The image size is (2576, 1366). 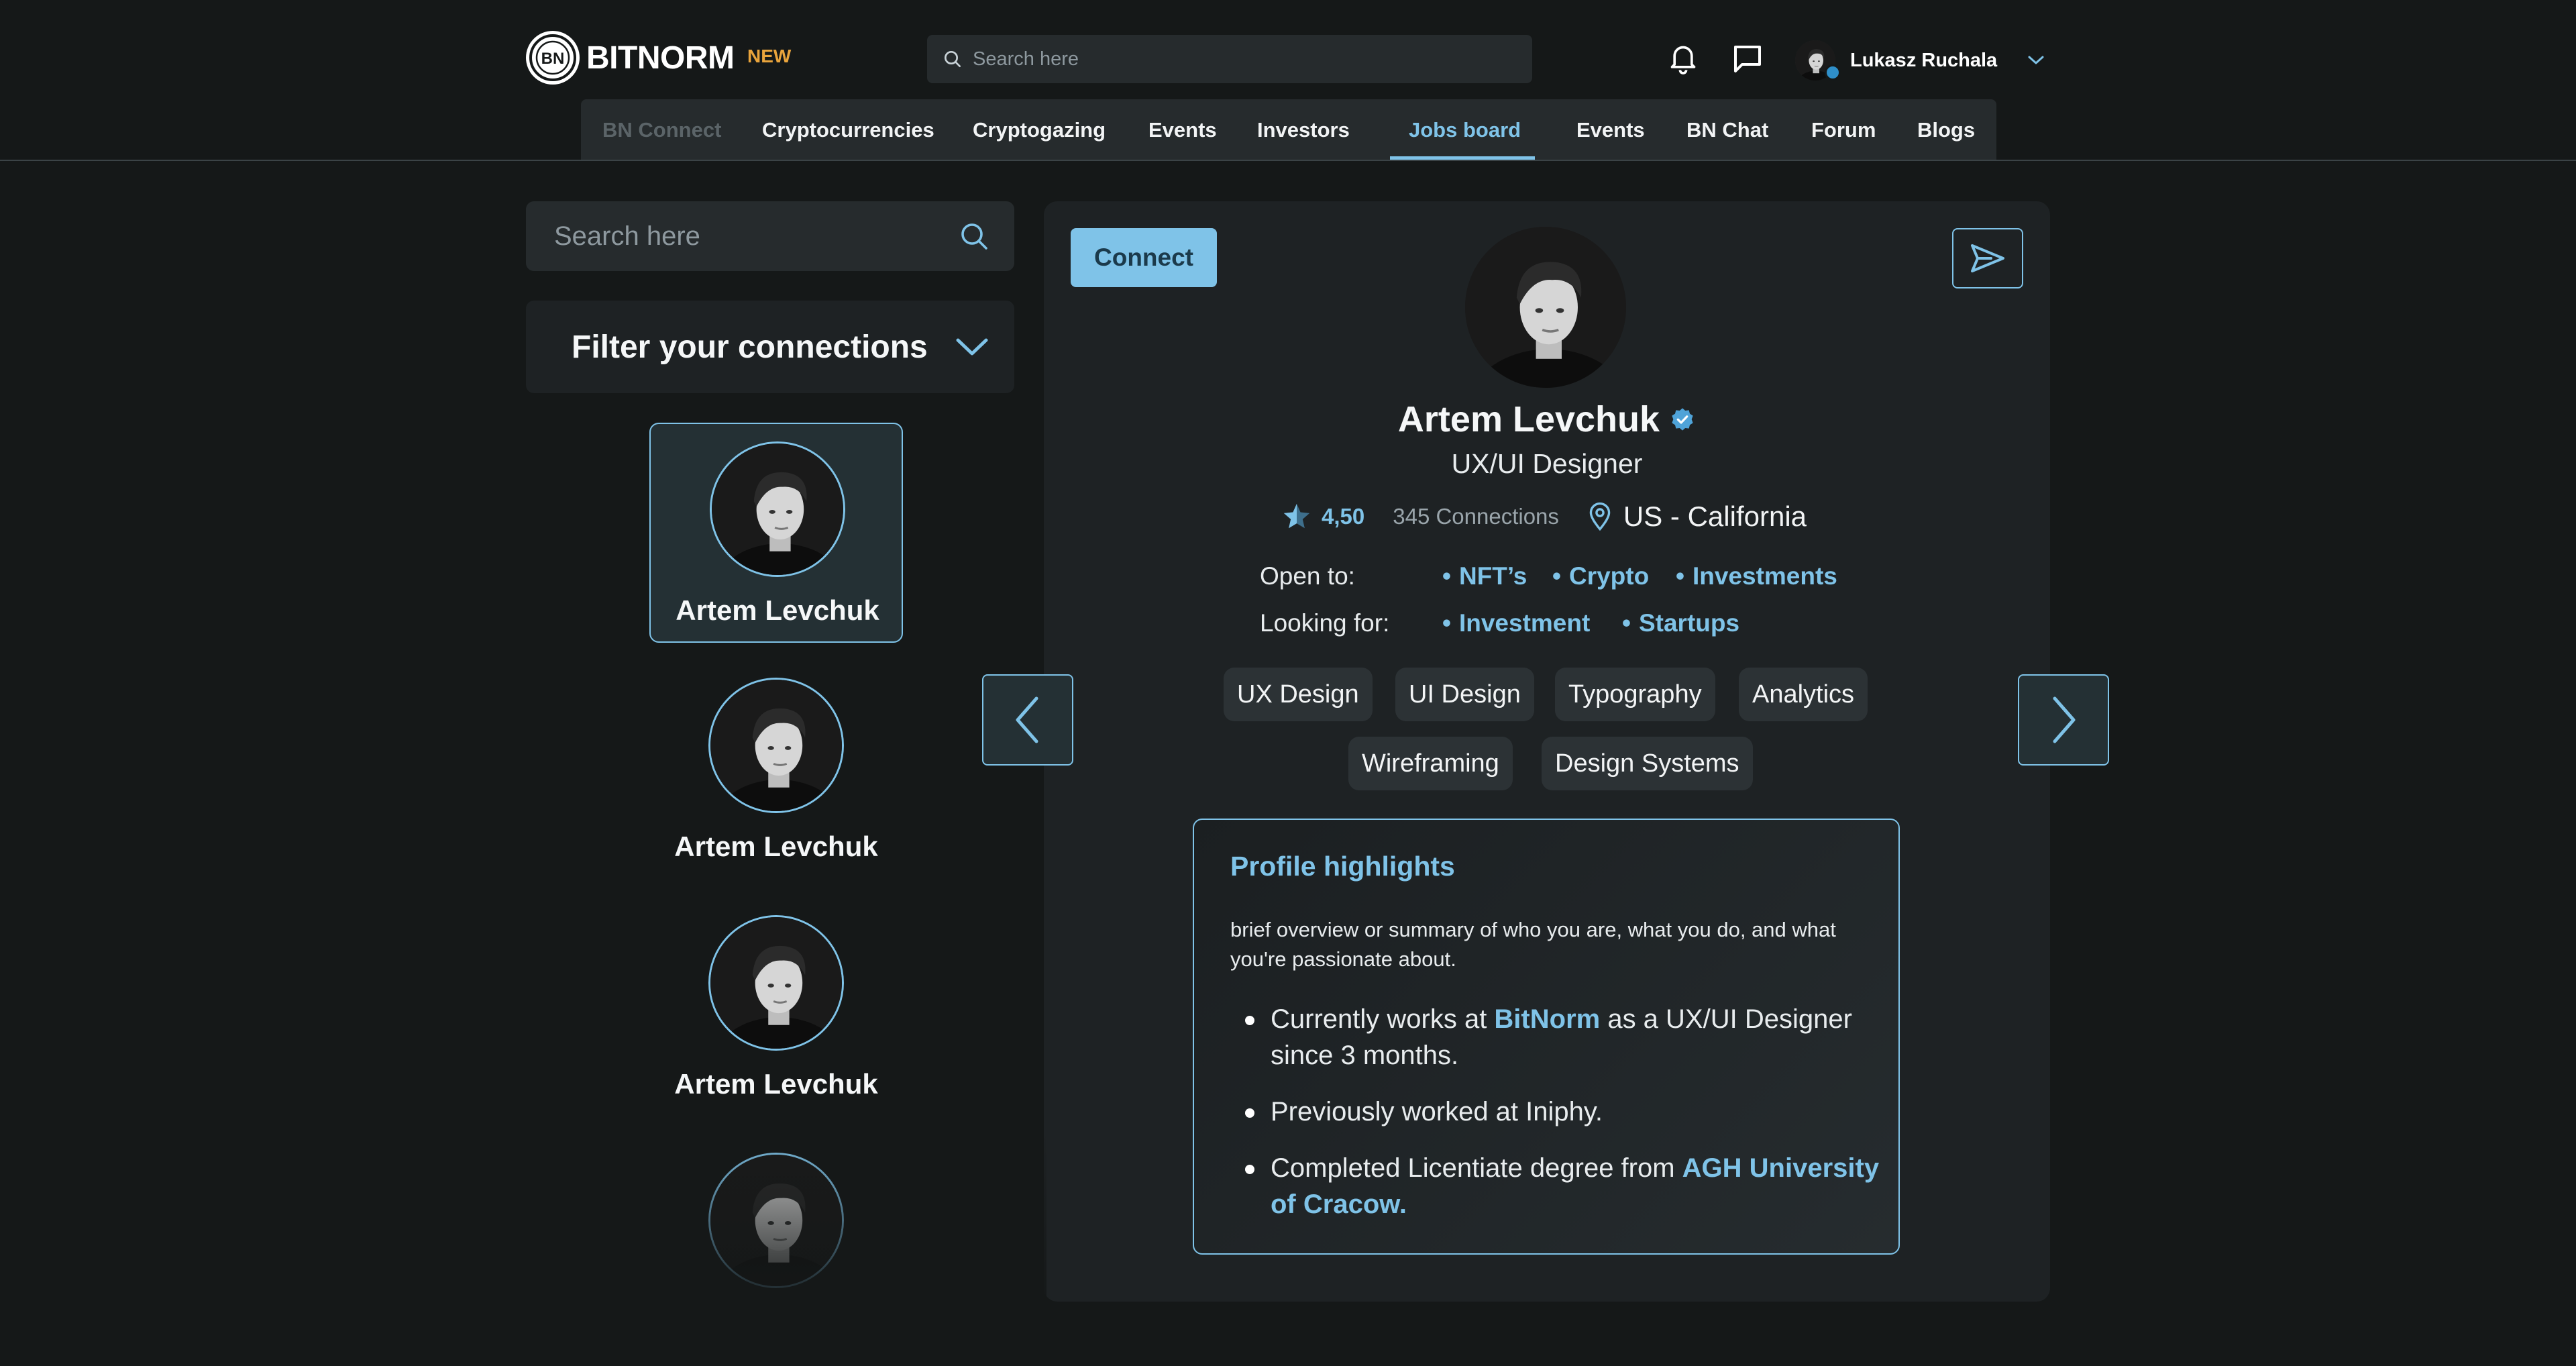 I want to click on connections-search-input, so click(x=749, y=236).